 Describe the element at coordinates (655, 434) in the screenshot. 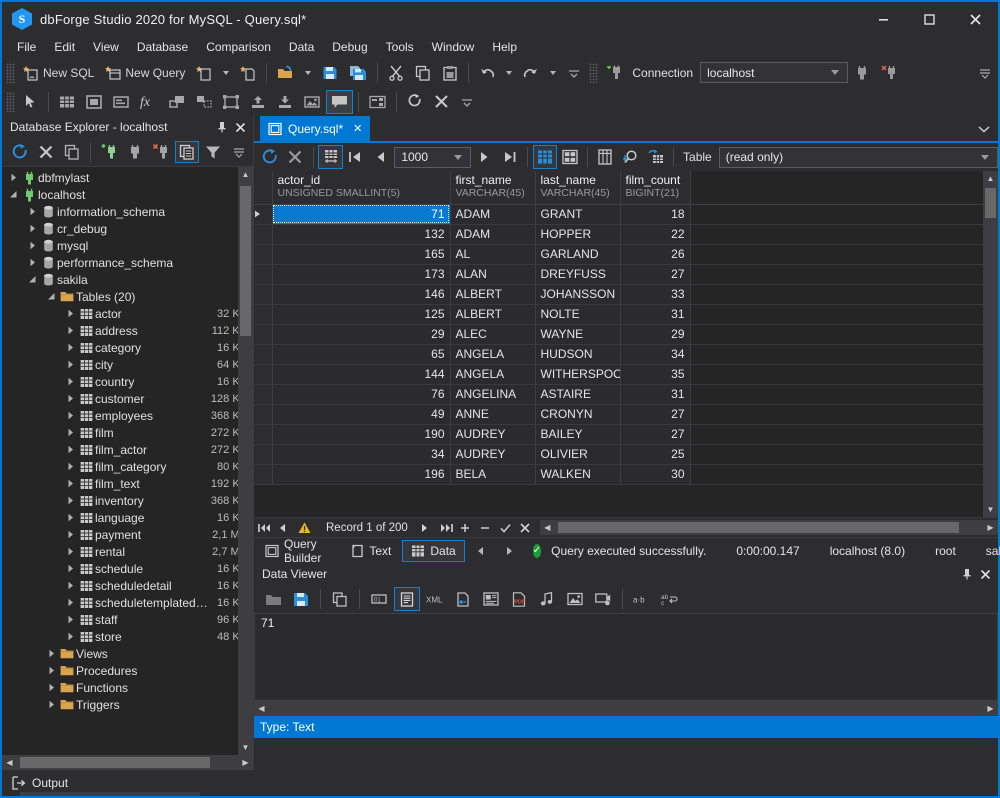

I see `table-cell: 27` at that location.